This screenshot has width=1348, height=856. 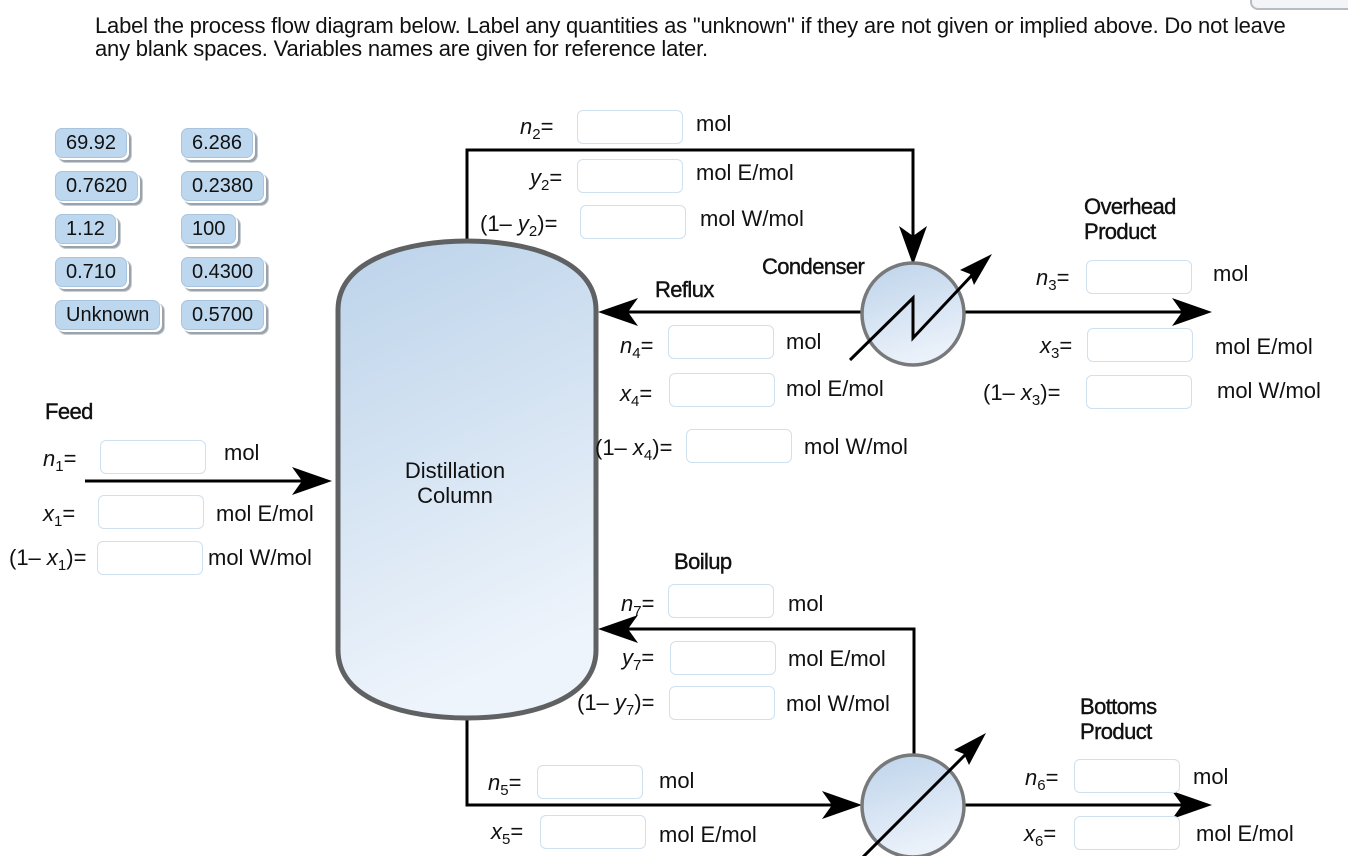 I want to click on n3-unit: mol, so click(x=1231, y=273).